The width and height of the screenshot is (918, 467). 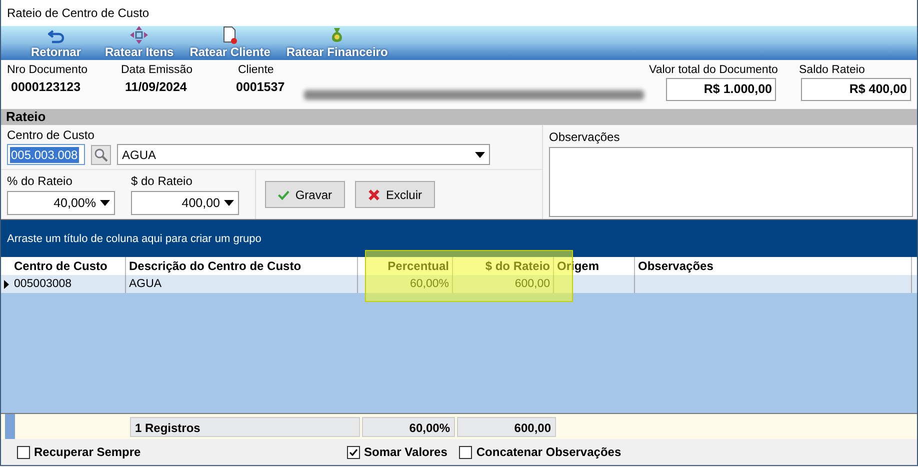 What do you see at coordinates (10, 426) in the screenshot?
I see `row-indicator-bar` at bounding box center [10, 426].